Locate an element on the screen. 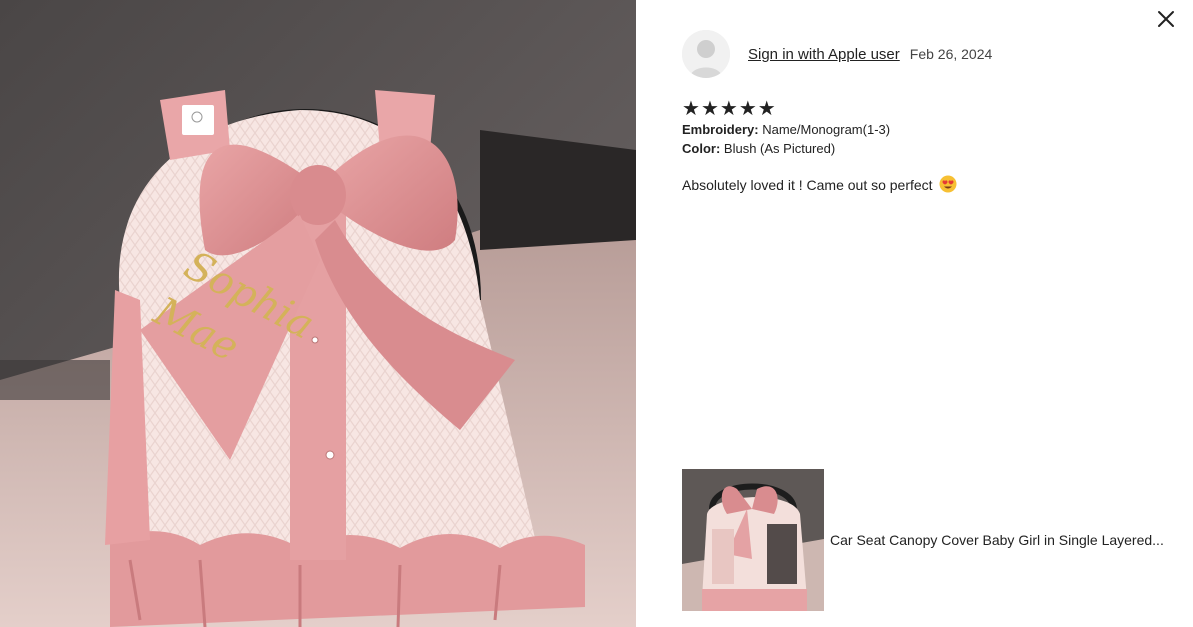 Image resolution: width=1193 pixels, height=627 pixels. listing-thumbnail-image is located at coordinates (753, 540).